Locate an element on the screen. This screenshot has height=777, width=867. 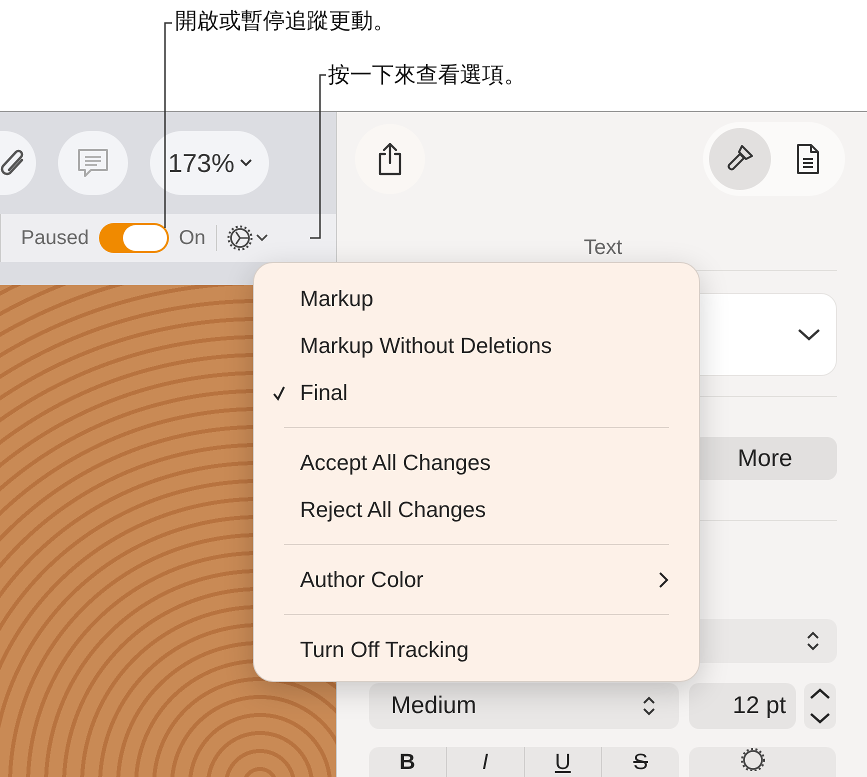
zoom-button: 173% is located at coordinates (209, 163).